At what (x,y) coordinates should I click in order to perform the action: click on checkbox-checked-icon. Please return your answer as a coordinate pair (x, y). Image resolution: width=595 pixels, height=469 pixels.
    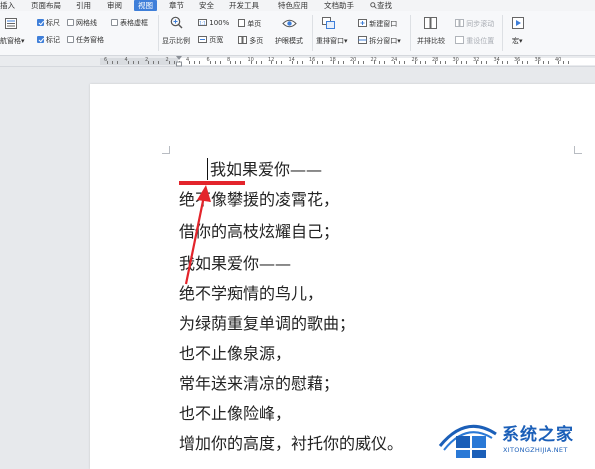
    Looking at the image, I should click on (40, 39).